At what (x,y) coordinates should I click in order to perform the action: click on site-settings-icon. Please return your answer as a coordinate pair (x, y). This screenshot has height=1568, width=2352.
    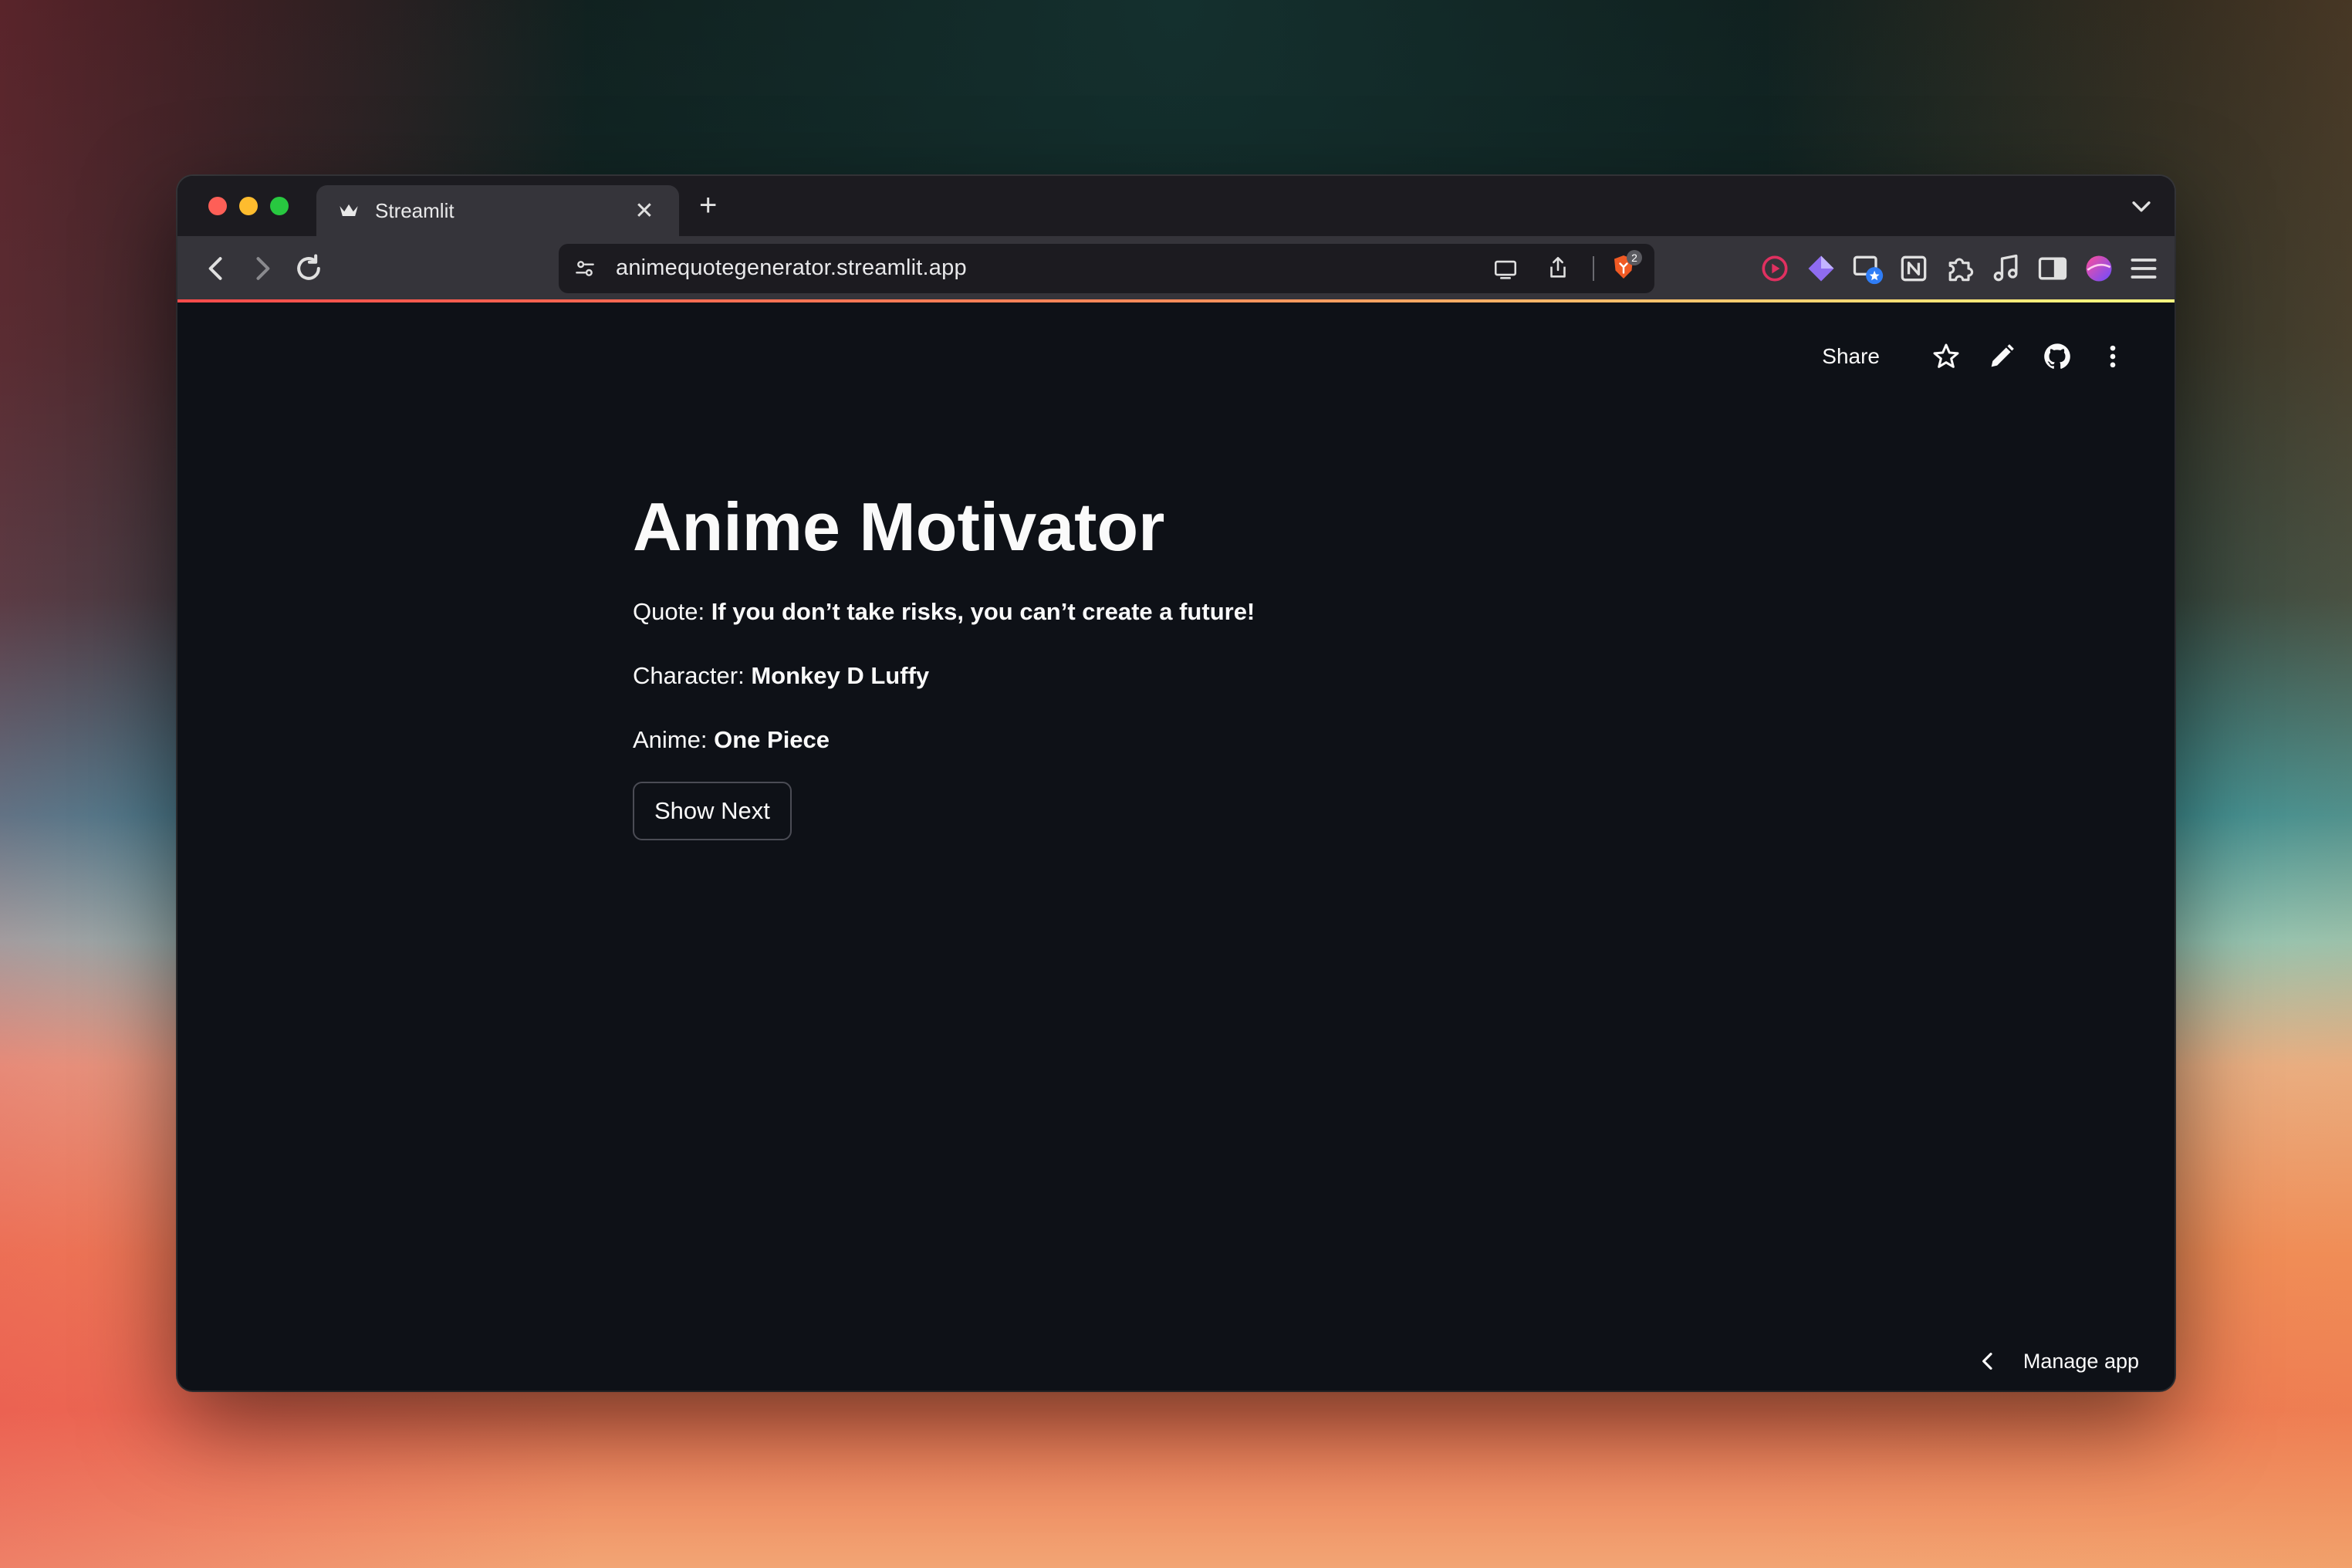
    Looking at the image, I should click on (585, 268).